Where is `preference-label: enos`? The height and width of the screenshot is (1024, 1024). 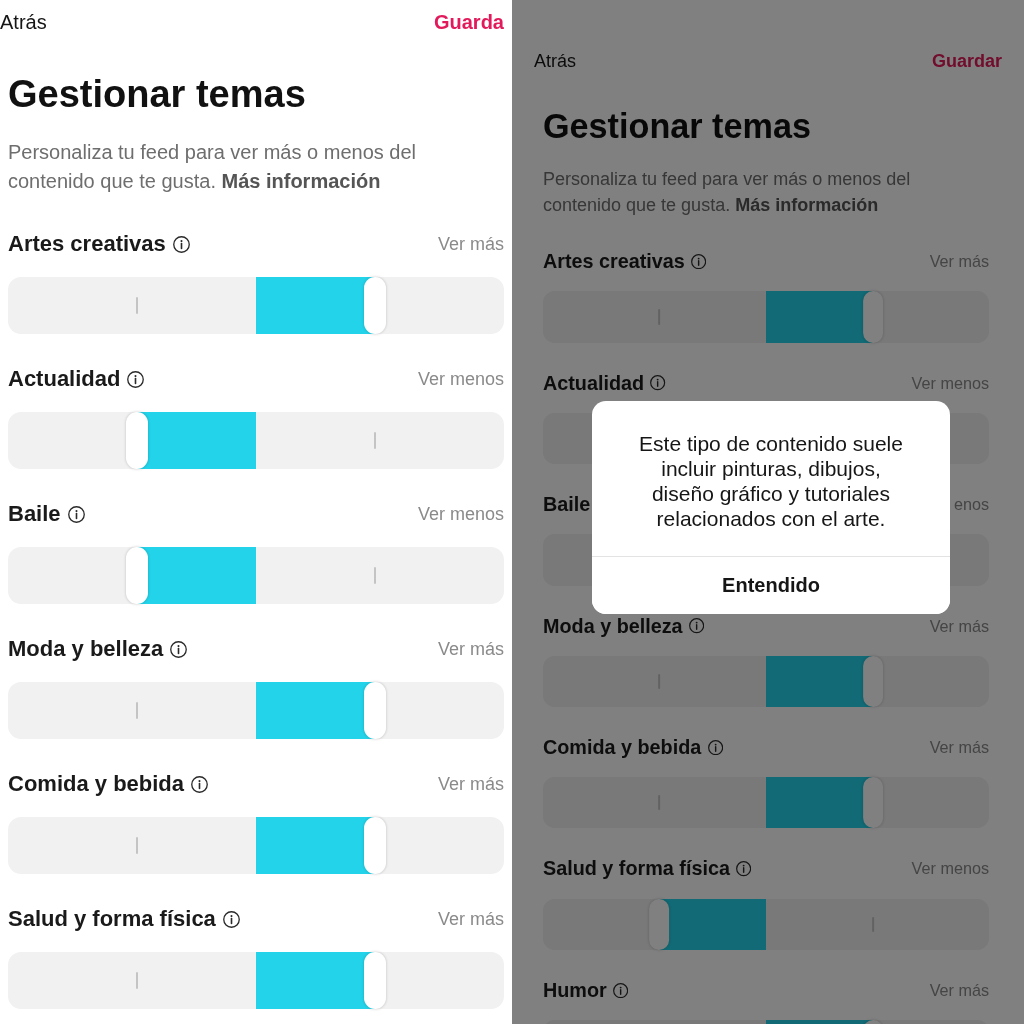 preference-label: enos is located at coordinates (971, 505).